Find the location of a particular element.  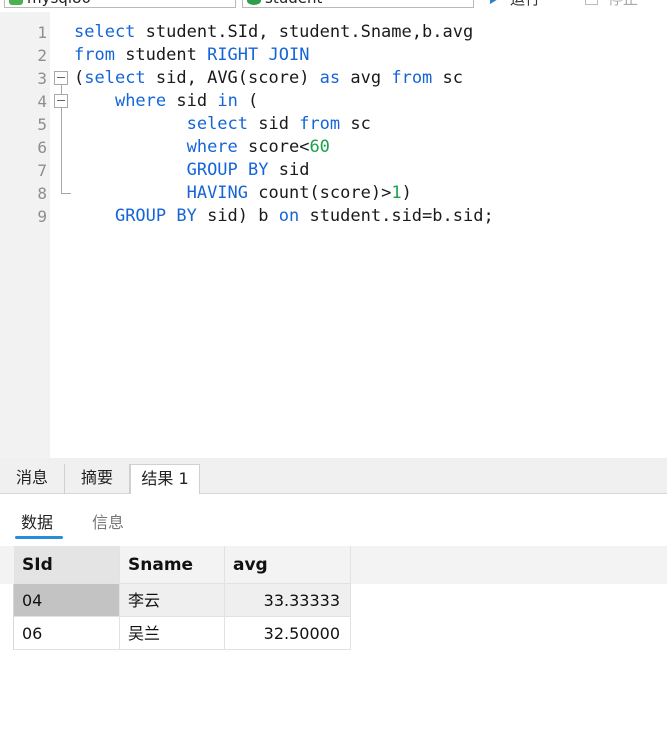

connection-select: mysql80 is located at coordinates (120, 4).